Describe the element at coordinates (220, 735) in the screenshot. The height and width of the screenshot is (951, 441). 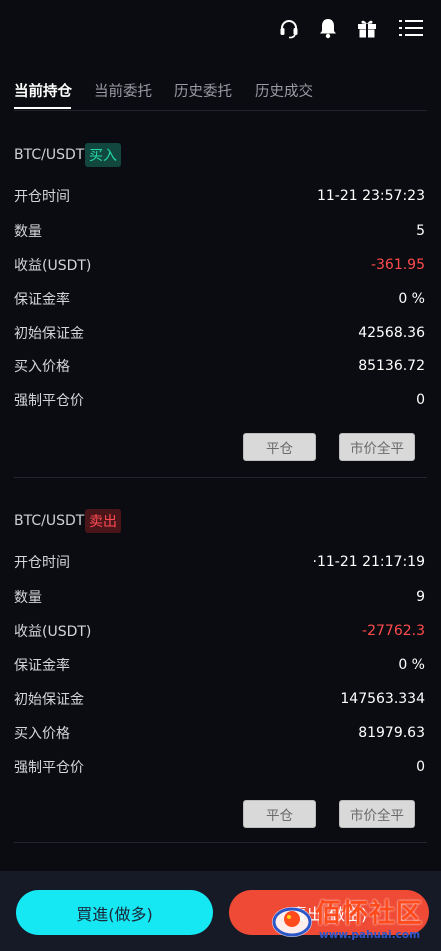
I see `row-entry-price: 买入价格 81979.63` at that location.